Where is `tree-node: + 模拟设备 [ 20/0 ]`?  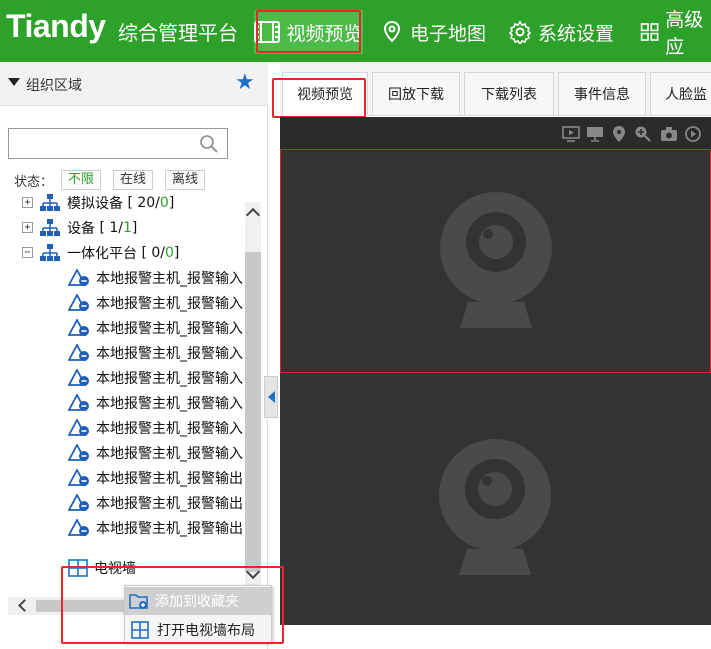
tree-node: + 模拟设备 [ 20/0 ] is located at coordinates (98, 202).